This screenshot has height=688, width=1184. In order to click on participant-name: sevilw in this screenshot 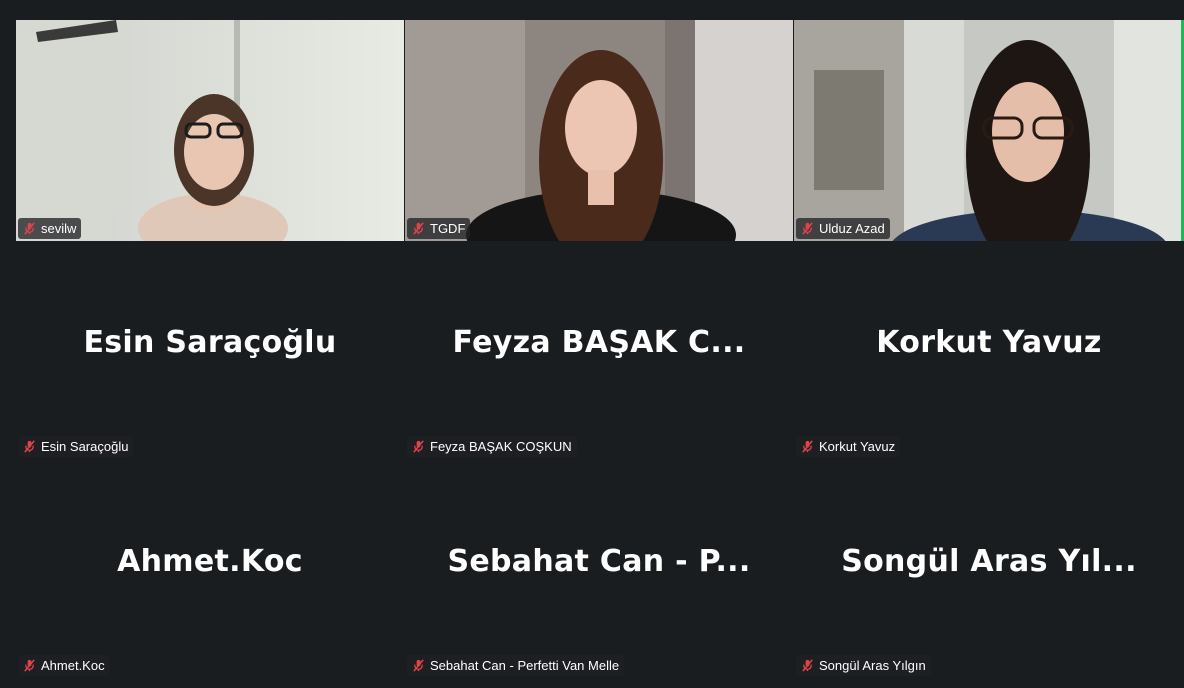, I will do `click(59, 228)`.